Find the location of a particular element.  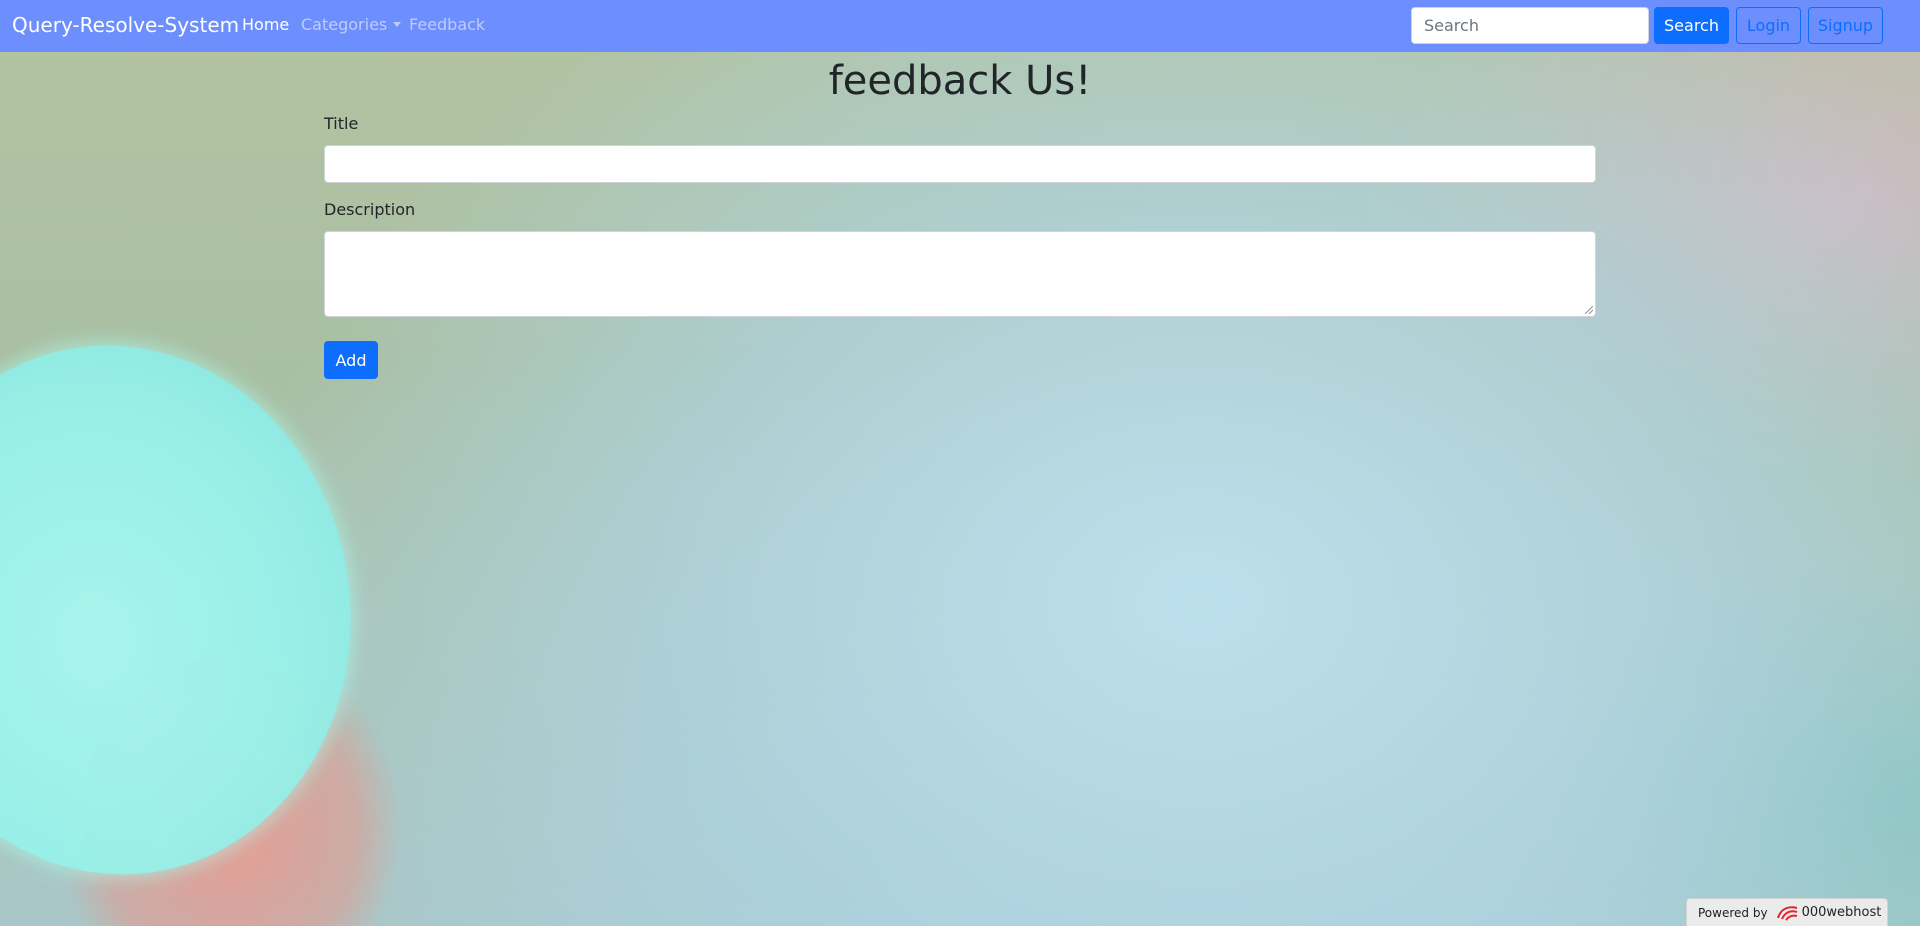

nav-link-feedback: Feedback is located at coordinates (447, 24).